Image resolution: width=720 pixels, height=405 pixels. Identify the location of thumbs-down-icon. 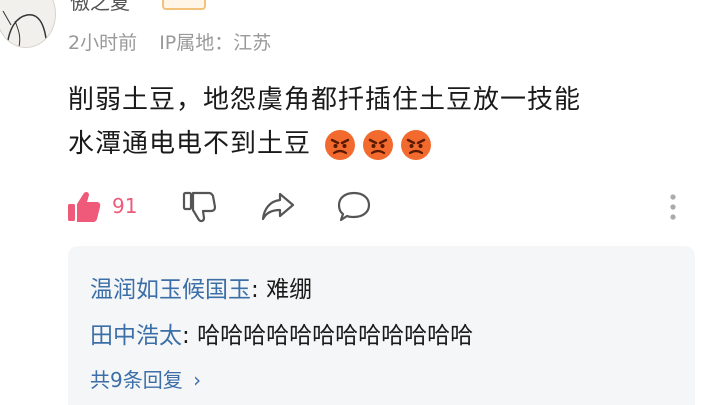
(199, 207).